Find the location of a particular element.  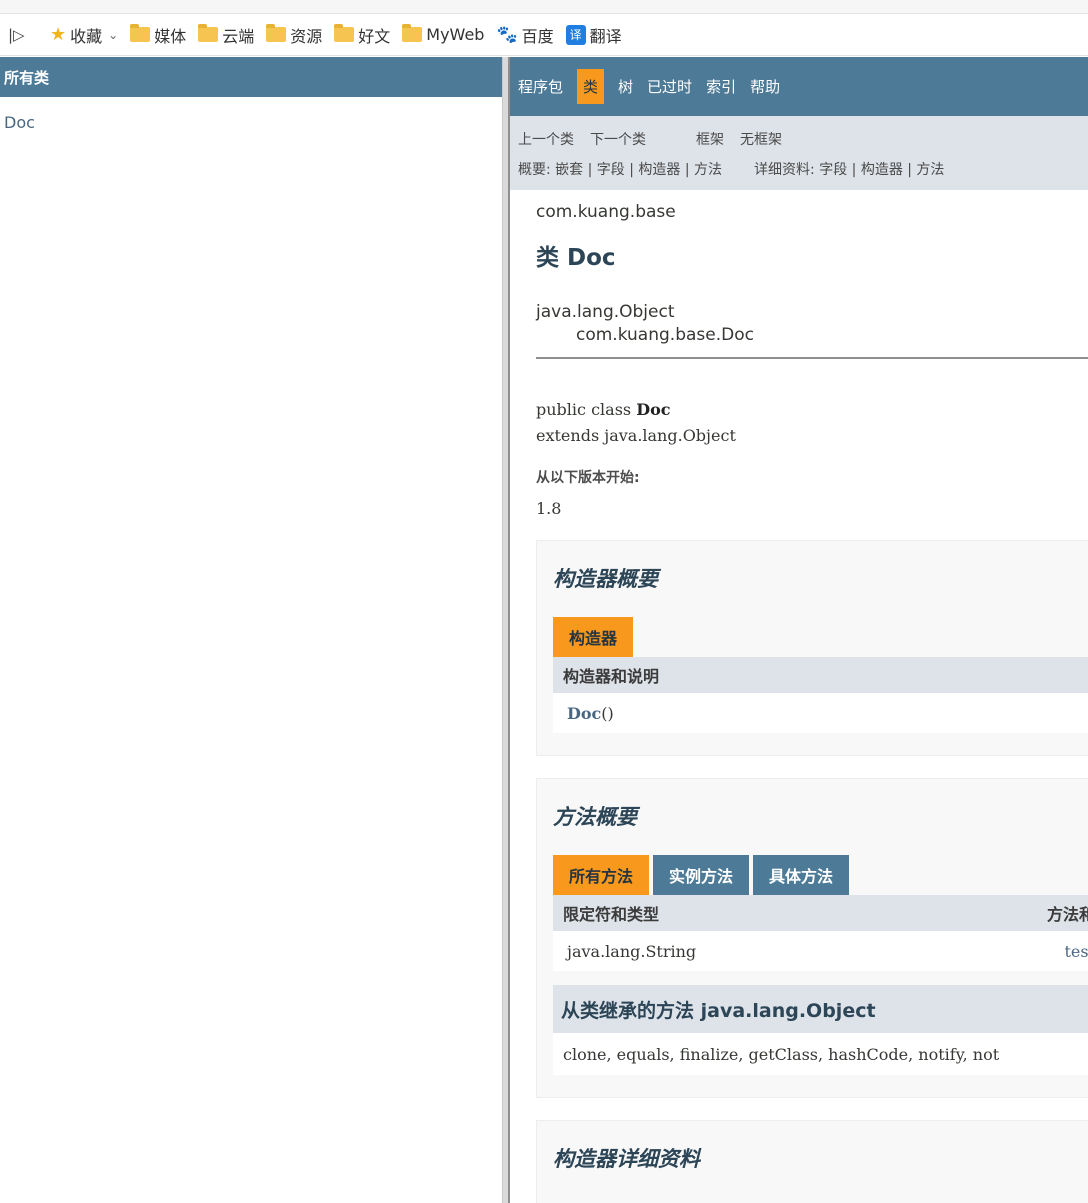

sig-extends: extends java.lang.Object is located at coordinates (636, 435).